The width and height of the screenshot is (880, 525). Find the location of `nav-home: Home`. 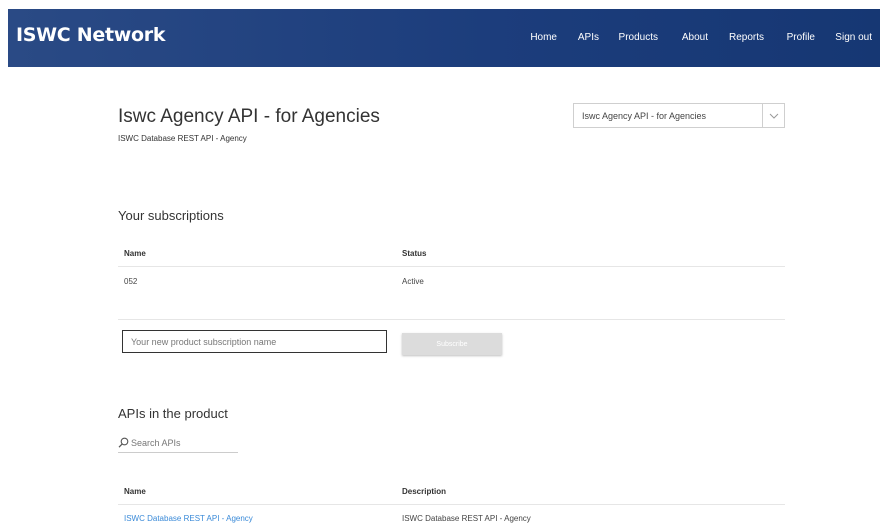

nav-home: Home is located at coordinates (543, 37).